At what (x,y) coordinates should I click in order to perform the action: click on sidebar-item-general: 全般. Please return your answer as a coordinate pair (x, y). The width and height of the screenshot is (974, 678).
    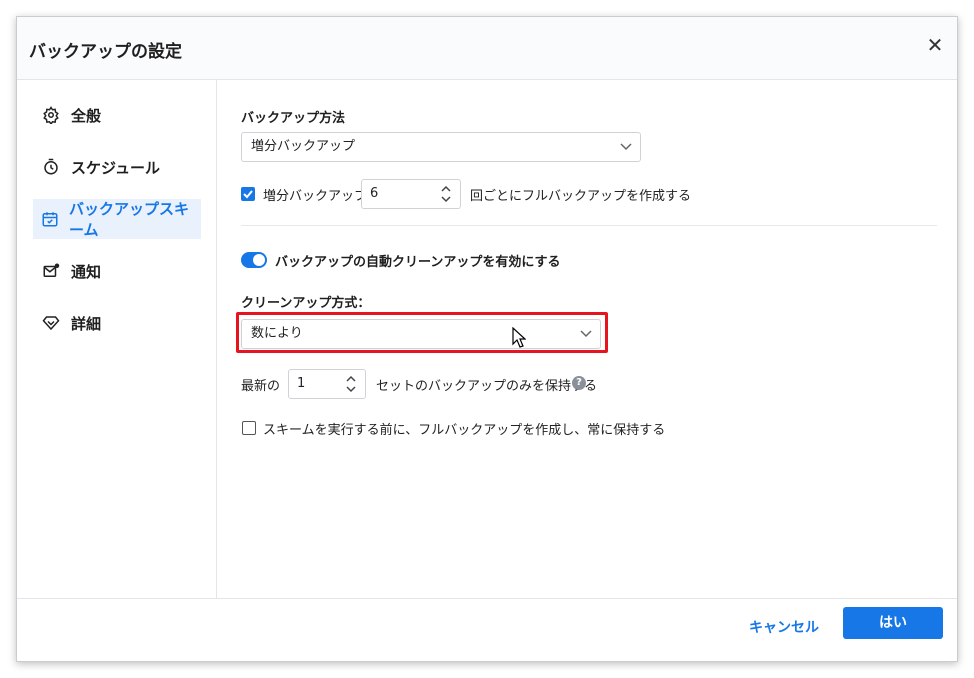
    Looking at the image, I should click on (117, 115).